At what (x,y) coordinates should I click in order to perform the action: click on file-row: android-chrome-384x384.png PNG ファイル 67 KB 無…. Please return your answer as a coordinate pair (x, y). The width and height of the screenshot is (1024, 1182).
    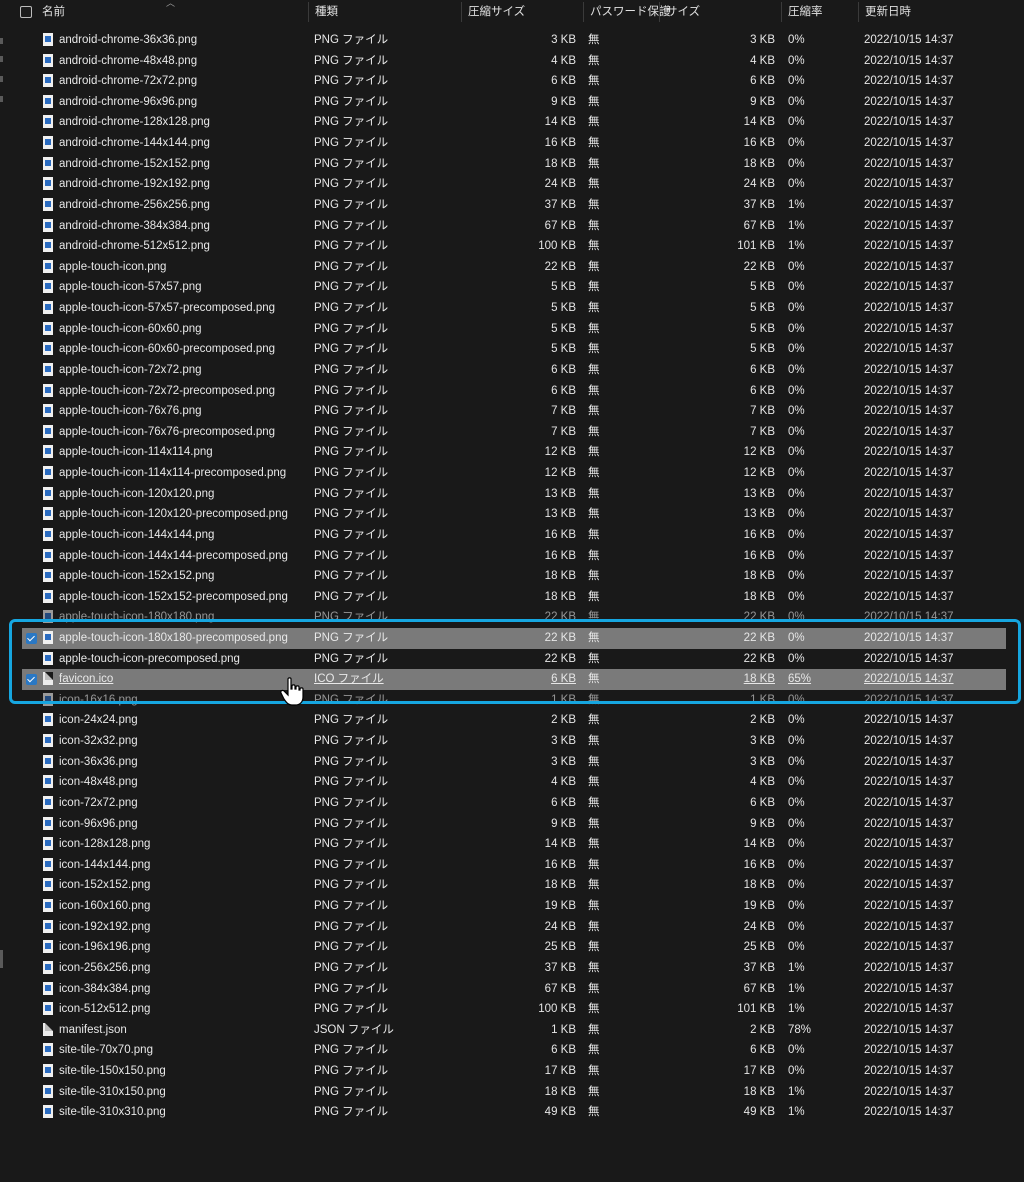
    Looking at the image, I should click on (514, 226).